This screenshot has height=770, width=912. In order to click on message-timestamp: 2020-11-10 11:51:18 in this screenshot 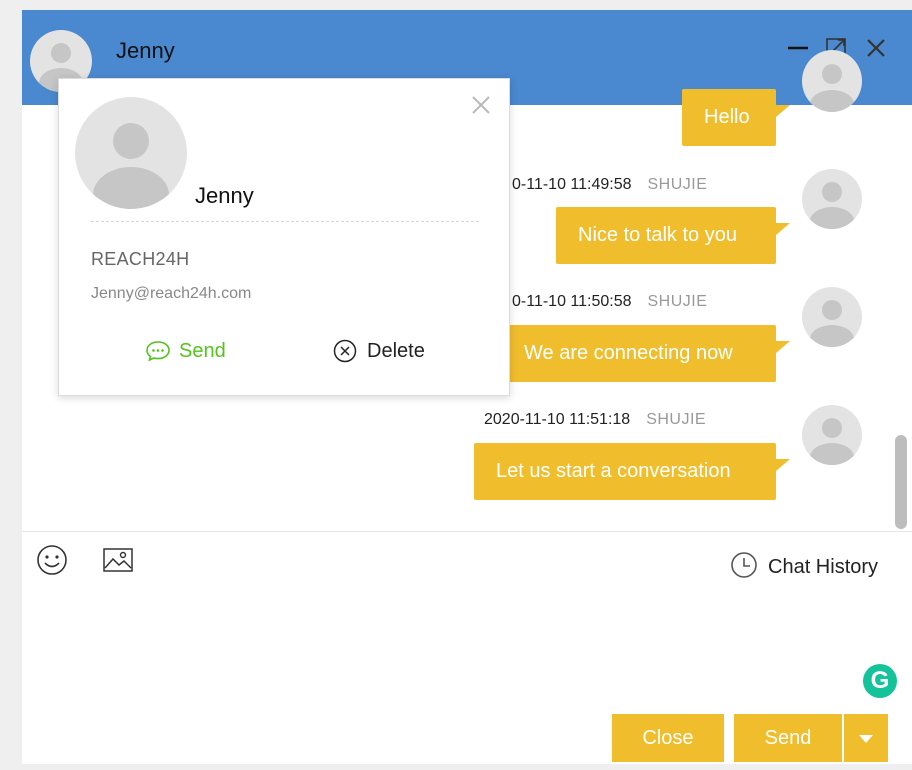, I will do `click(557, 419)`.